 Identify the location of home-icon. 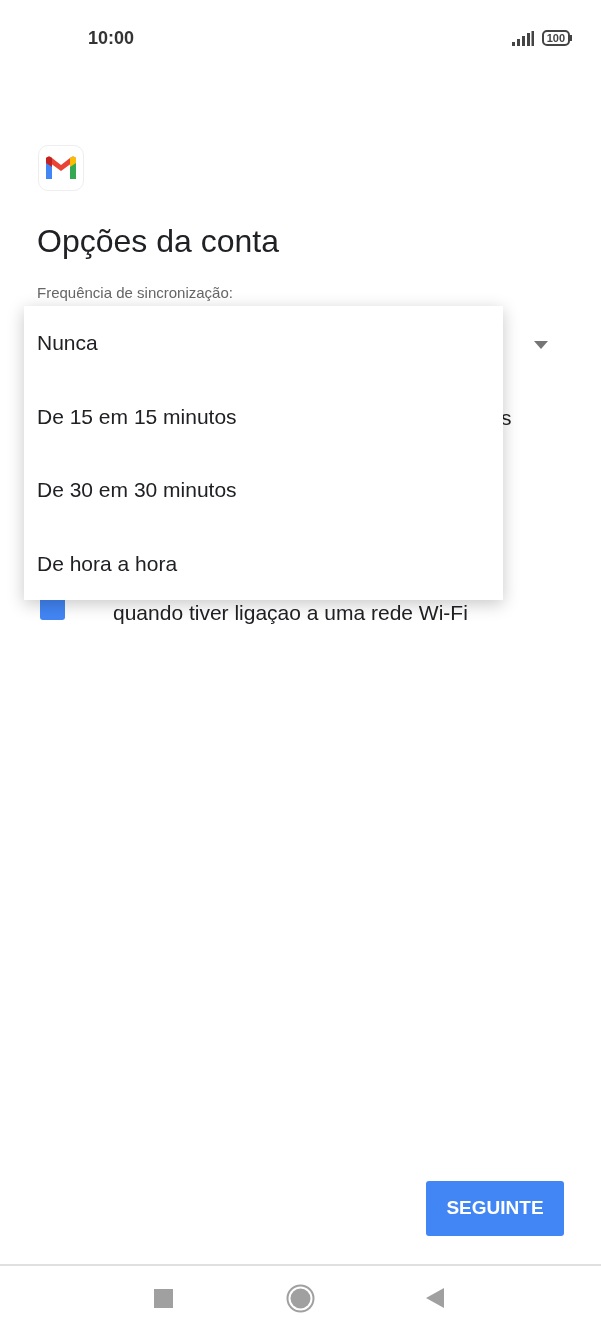
(300, 1298).